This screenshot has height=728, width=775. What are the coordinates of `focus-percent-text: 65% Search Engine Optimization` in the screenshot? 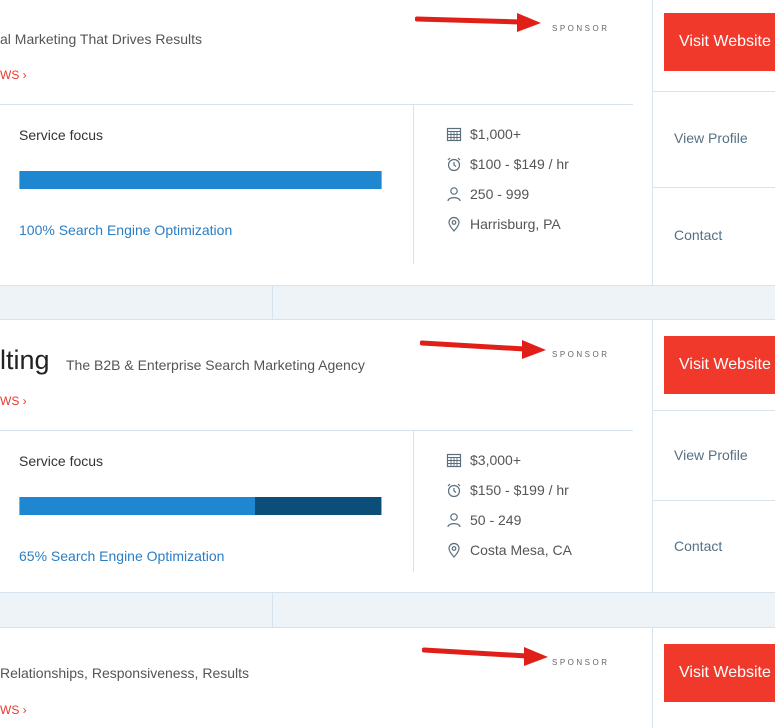 It's located at (121, 556).